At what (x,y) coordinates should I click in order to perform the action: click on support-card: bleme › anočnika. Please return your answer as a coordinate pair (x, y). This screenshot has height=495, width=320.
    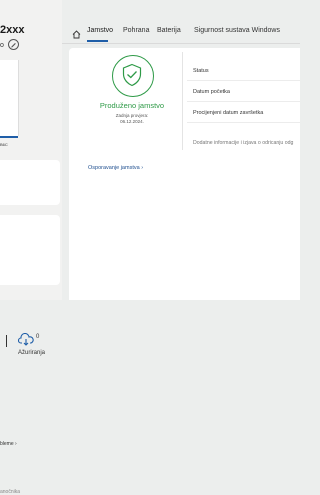
    Looking at the image, I should click on (30, 355).